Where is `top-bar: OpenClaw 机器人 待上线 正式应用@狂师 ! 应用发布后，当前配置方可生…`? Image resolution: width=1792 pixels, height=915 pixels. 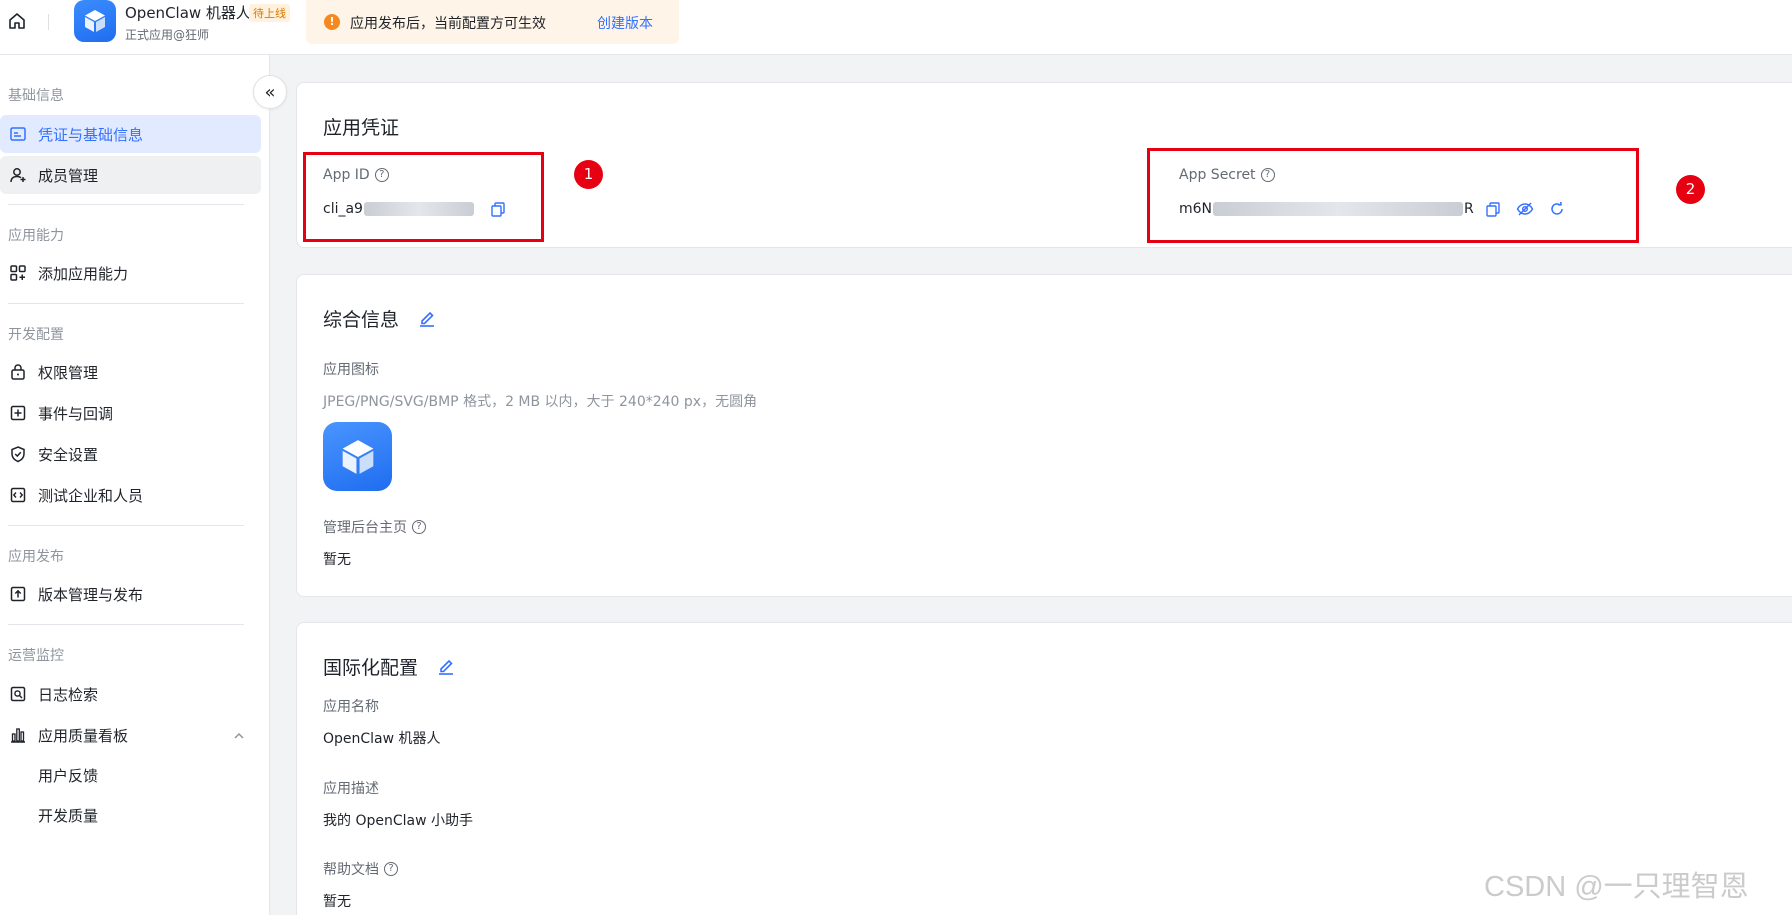
top-bar: OpenClaw 机器人 待上线 正式应用@狂师 ! 应用发布后，当前配置方可生… is located at coordinates (896, 27).